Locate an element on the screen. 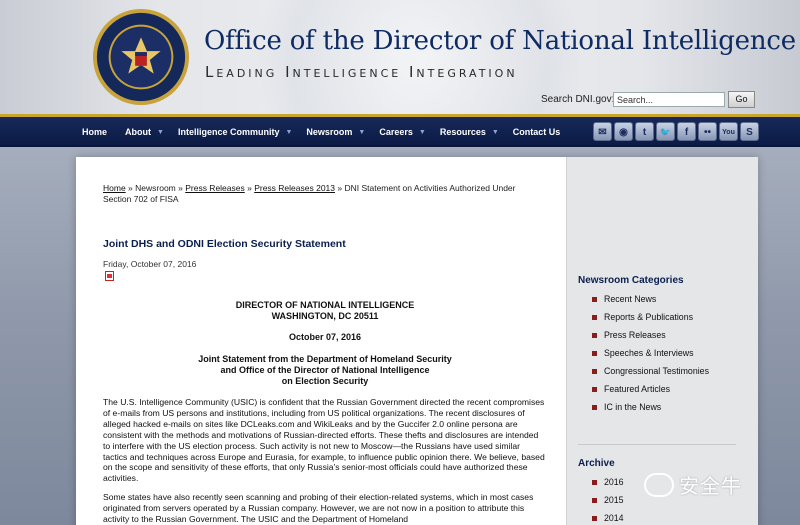 This screenshot has width=800, height=525. nav-home: Home is located at coordinates (94, 132).